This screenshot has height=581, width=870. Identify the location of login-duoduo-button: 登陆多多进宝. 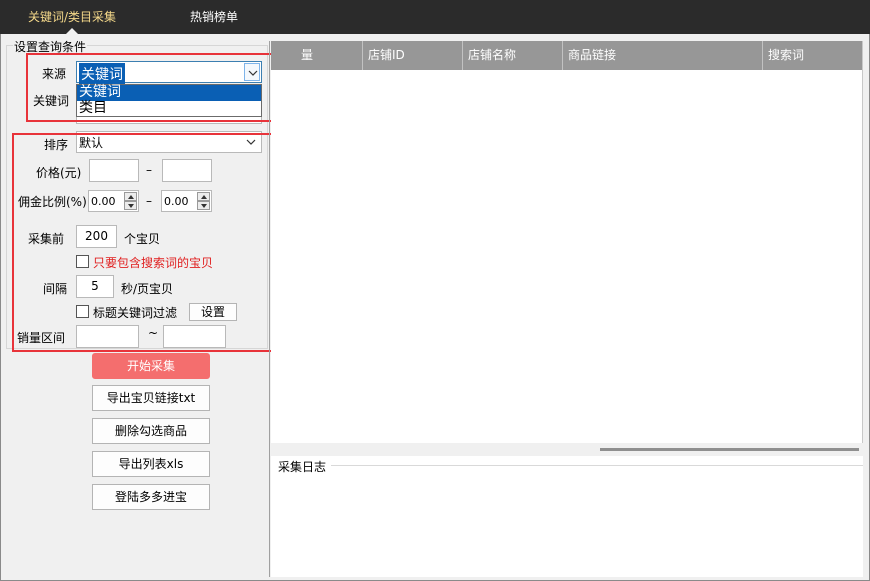
(151, 497).